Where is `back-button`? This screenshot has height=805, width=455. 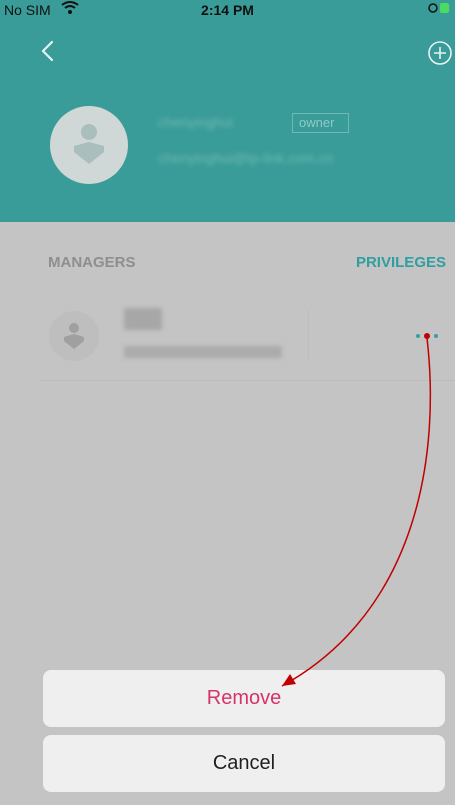
back-button is located at coordinates (48, 51).